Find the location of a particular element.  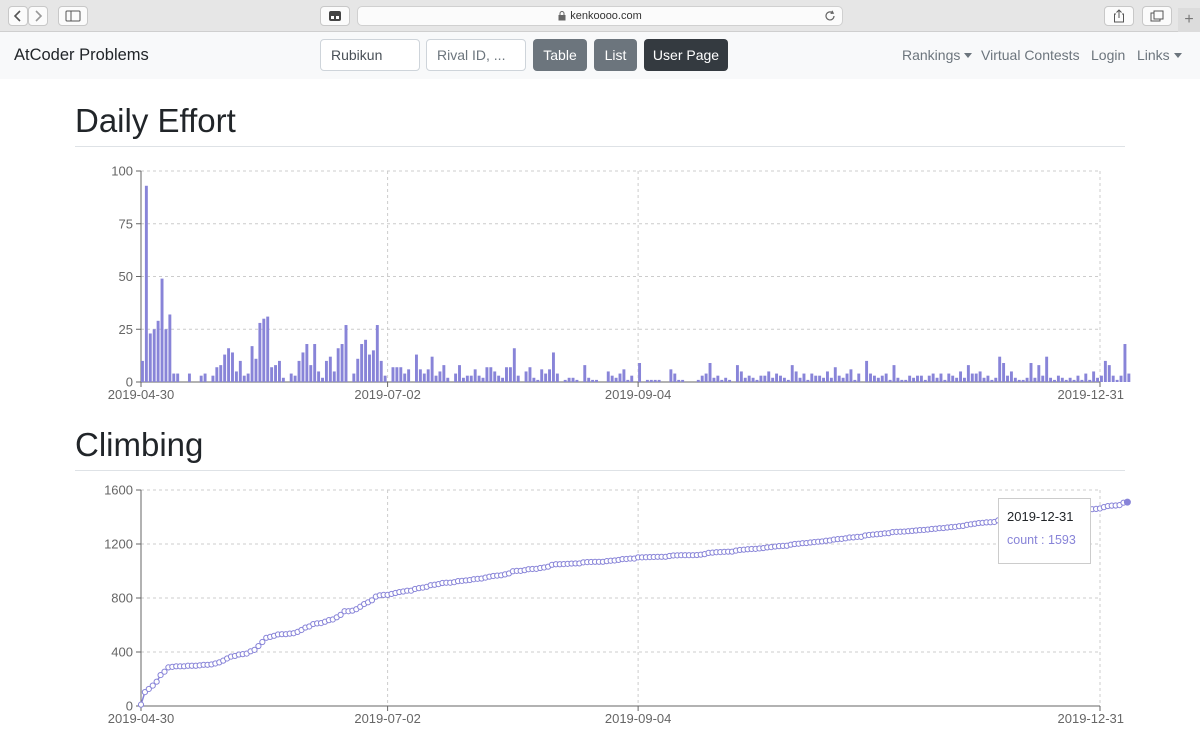

x-tick-label: 2019-07-02 is located at coordinates (387, 394).